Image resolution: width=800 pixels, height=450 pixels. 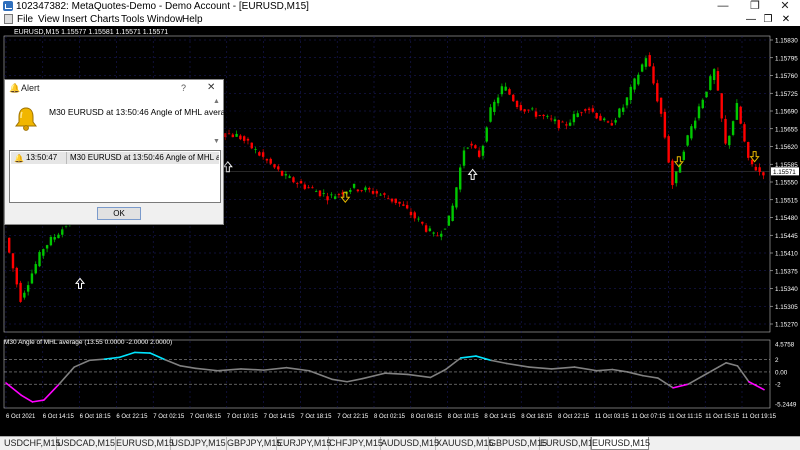 What do you see at coordinates (132, 19) in the screenshot?
I see `menu-tools: Tools` at bounding box center [132, 19].